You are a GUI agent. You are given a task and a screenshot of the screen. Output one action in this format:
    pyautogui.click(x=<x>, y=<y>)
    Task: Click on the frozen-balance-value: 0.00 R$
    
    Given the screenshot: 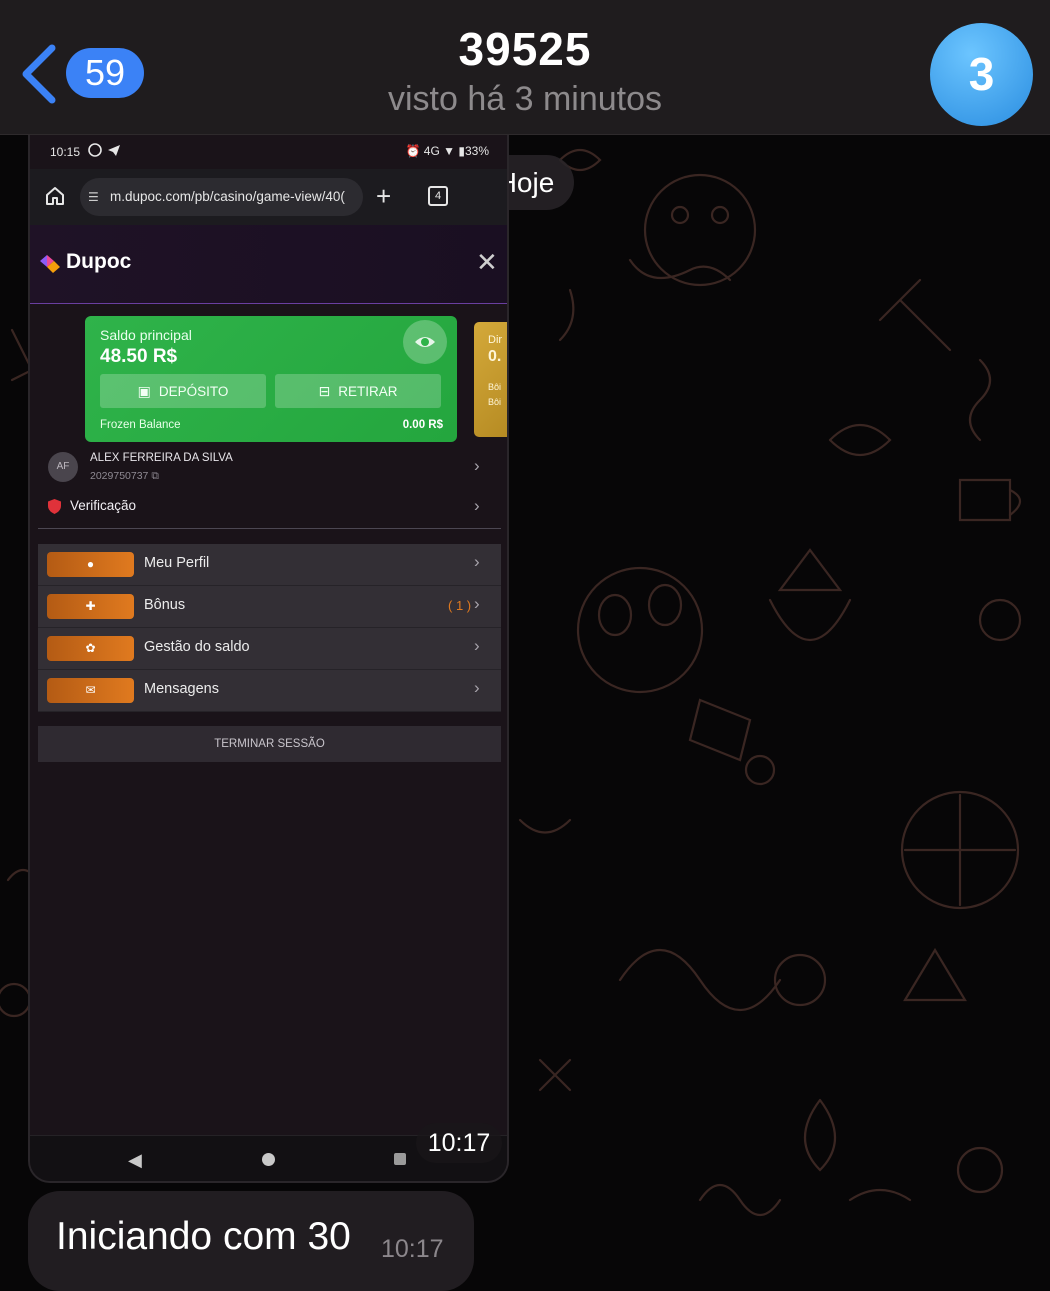 What is the action you would take?
    pyautogui.click(x=422, y=425)
    